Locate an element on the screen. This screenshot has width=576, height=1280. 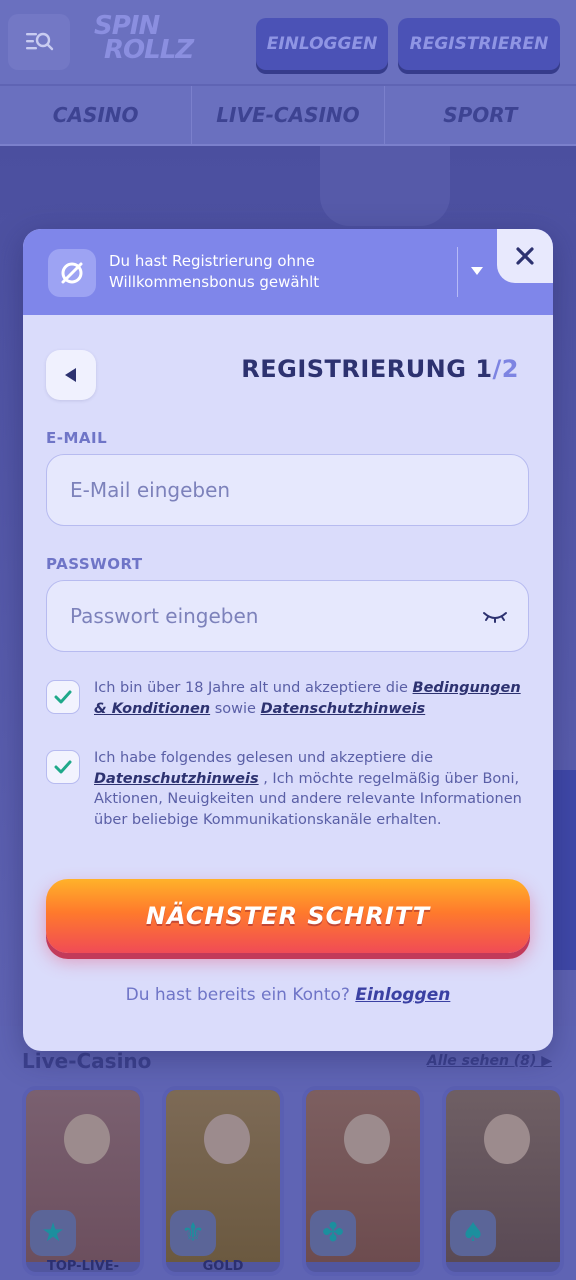
terms-checkbox is located at coordinates (63, 697).